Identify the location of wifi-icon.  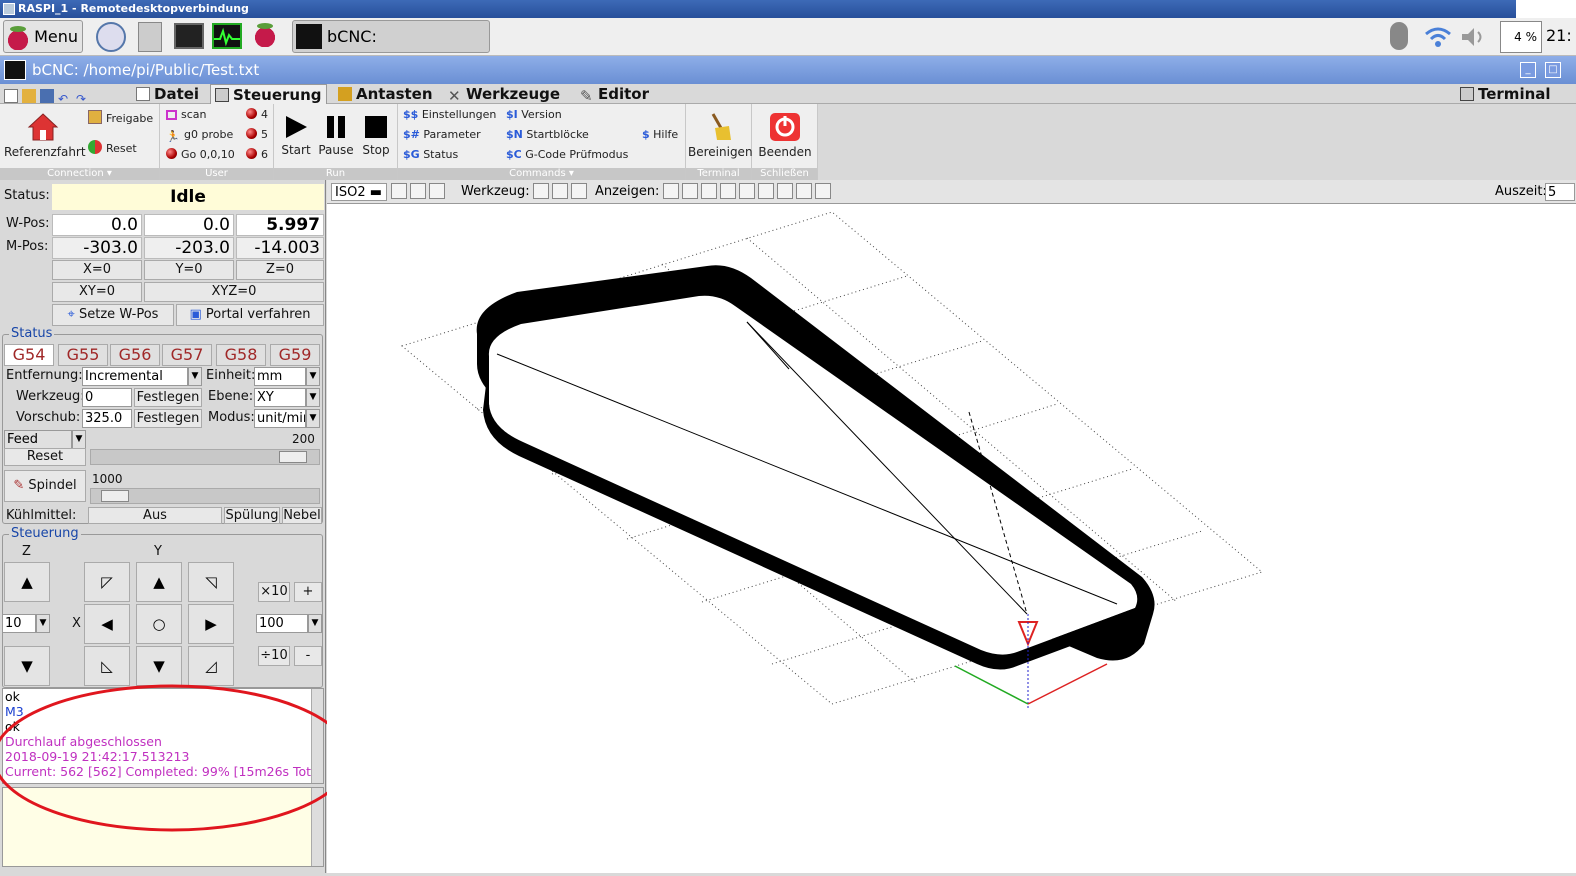
(1438, 36).